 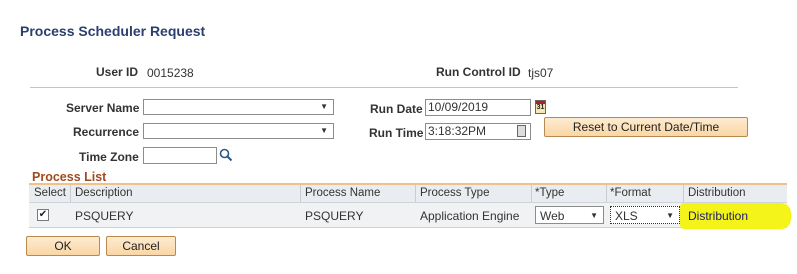 I want to click on recurrence-label: Recurrence, so click(x=106, y=132).